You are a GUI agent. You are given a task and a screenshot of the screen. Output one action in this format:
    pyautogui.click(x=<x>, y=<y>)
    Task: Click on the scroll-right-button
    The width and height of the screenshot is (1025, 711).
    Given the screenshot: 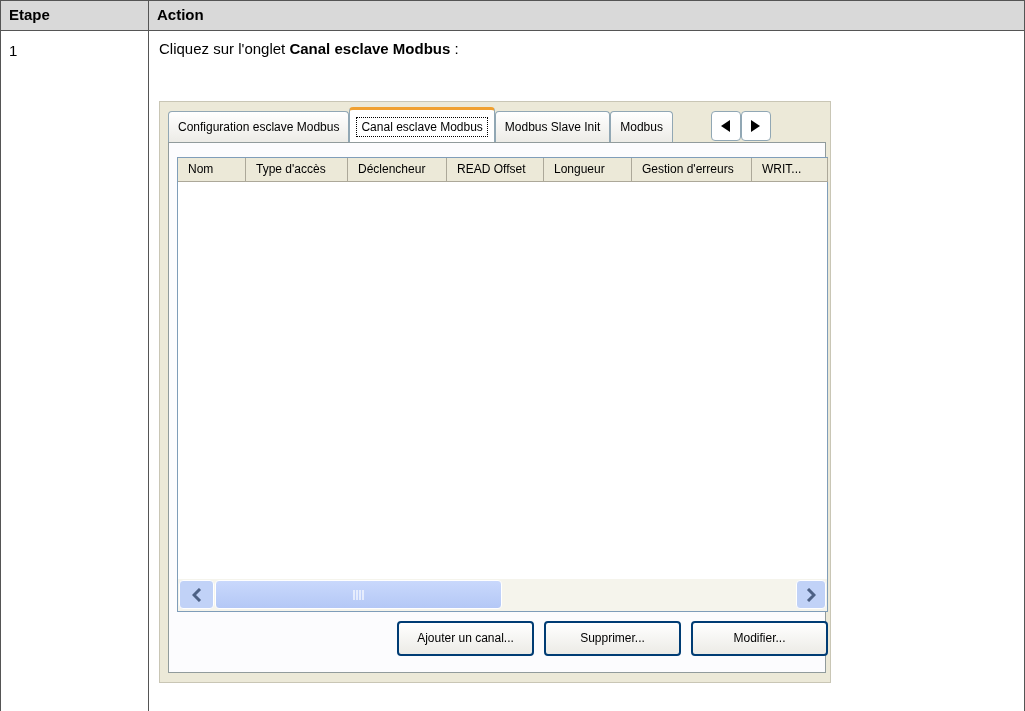 What is the action you would take?
    pyautogui.click(x=755, y=125)
    